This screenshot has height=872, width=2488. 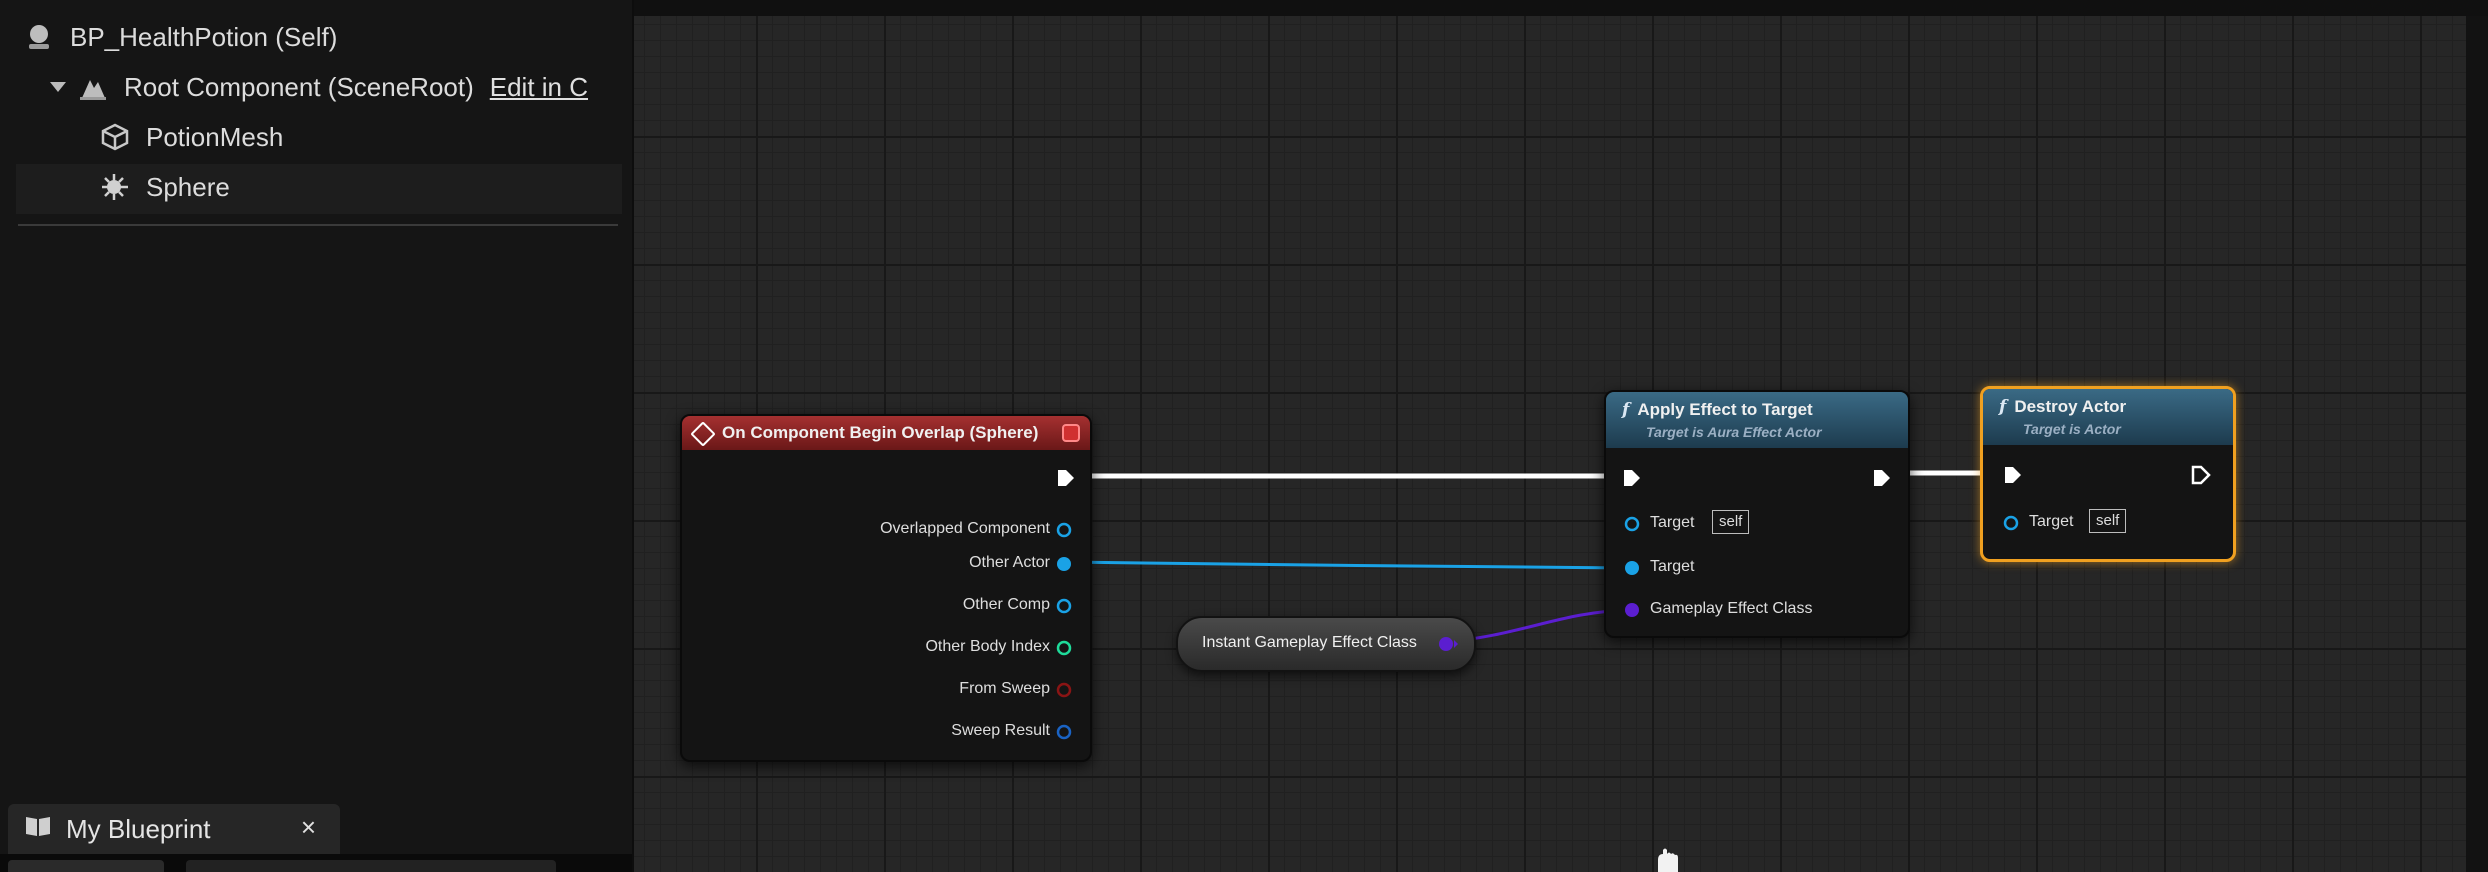 I want to click on apply-exec-out-pin, so click(x=1882, y=478).